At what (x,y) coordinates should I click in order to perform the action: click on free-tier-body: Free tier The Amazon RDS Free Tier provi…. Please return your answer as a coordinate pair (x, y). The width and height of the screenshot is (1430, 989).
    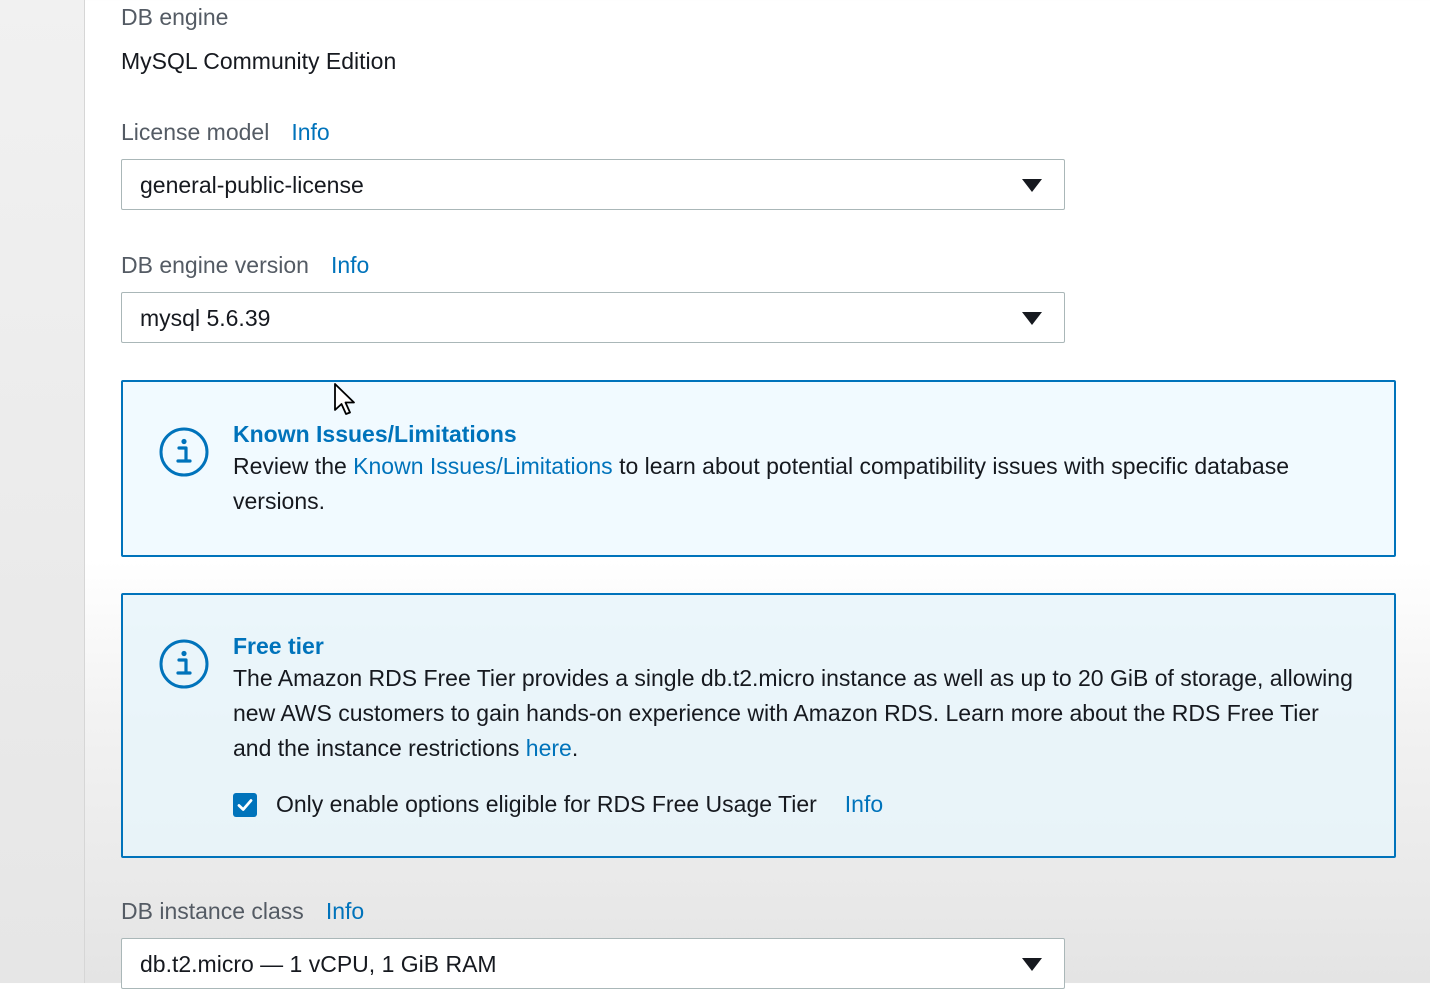
    Looking at the image, I should click on (793, 698).